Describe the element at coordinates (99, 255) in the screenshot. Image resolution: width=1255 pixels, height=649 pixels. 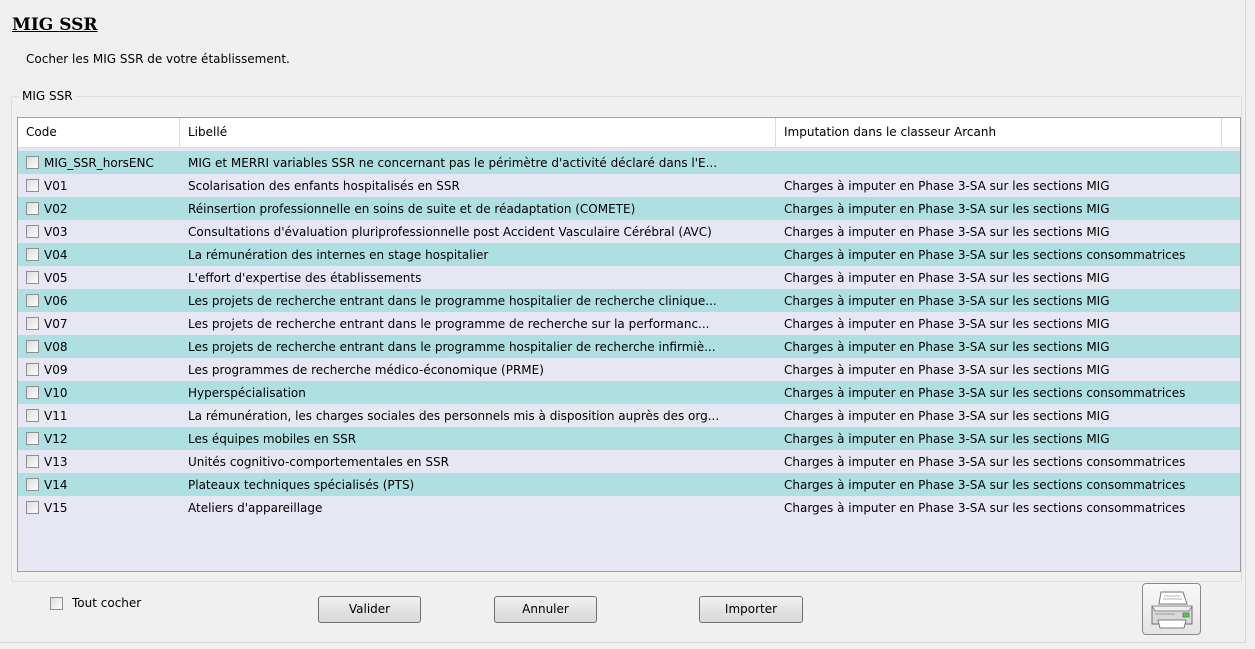
I see `code-cell: V04` at that location.